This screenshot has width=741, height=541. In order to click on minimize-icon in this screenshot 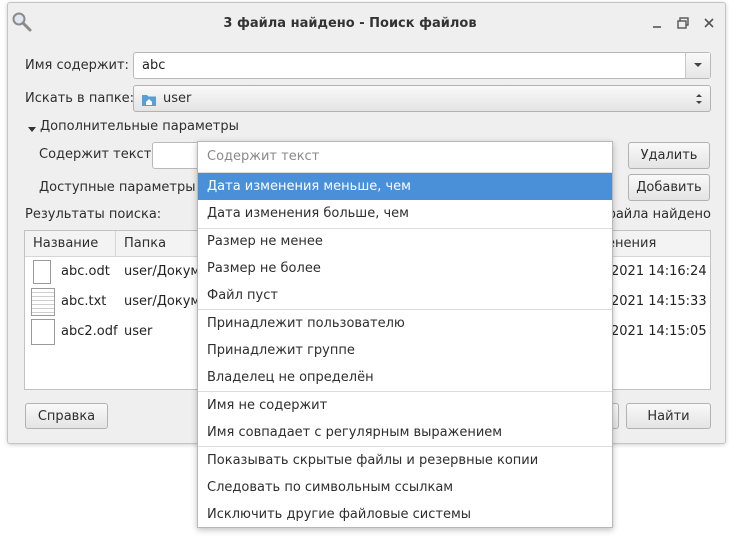, I will do `click(657, 25)`.